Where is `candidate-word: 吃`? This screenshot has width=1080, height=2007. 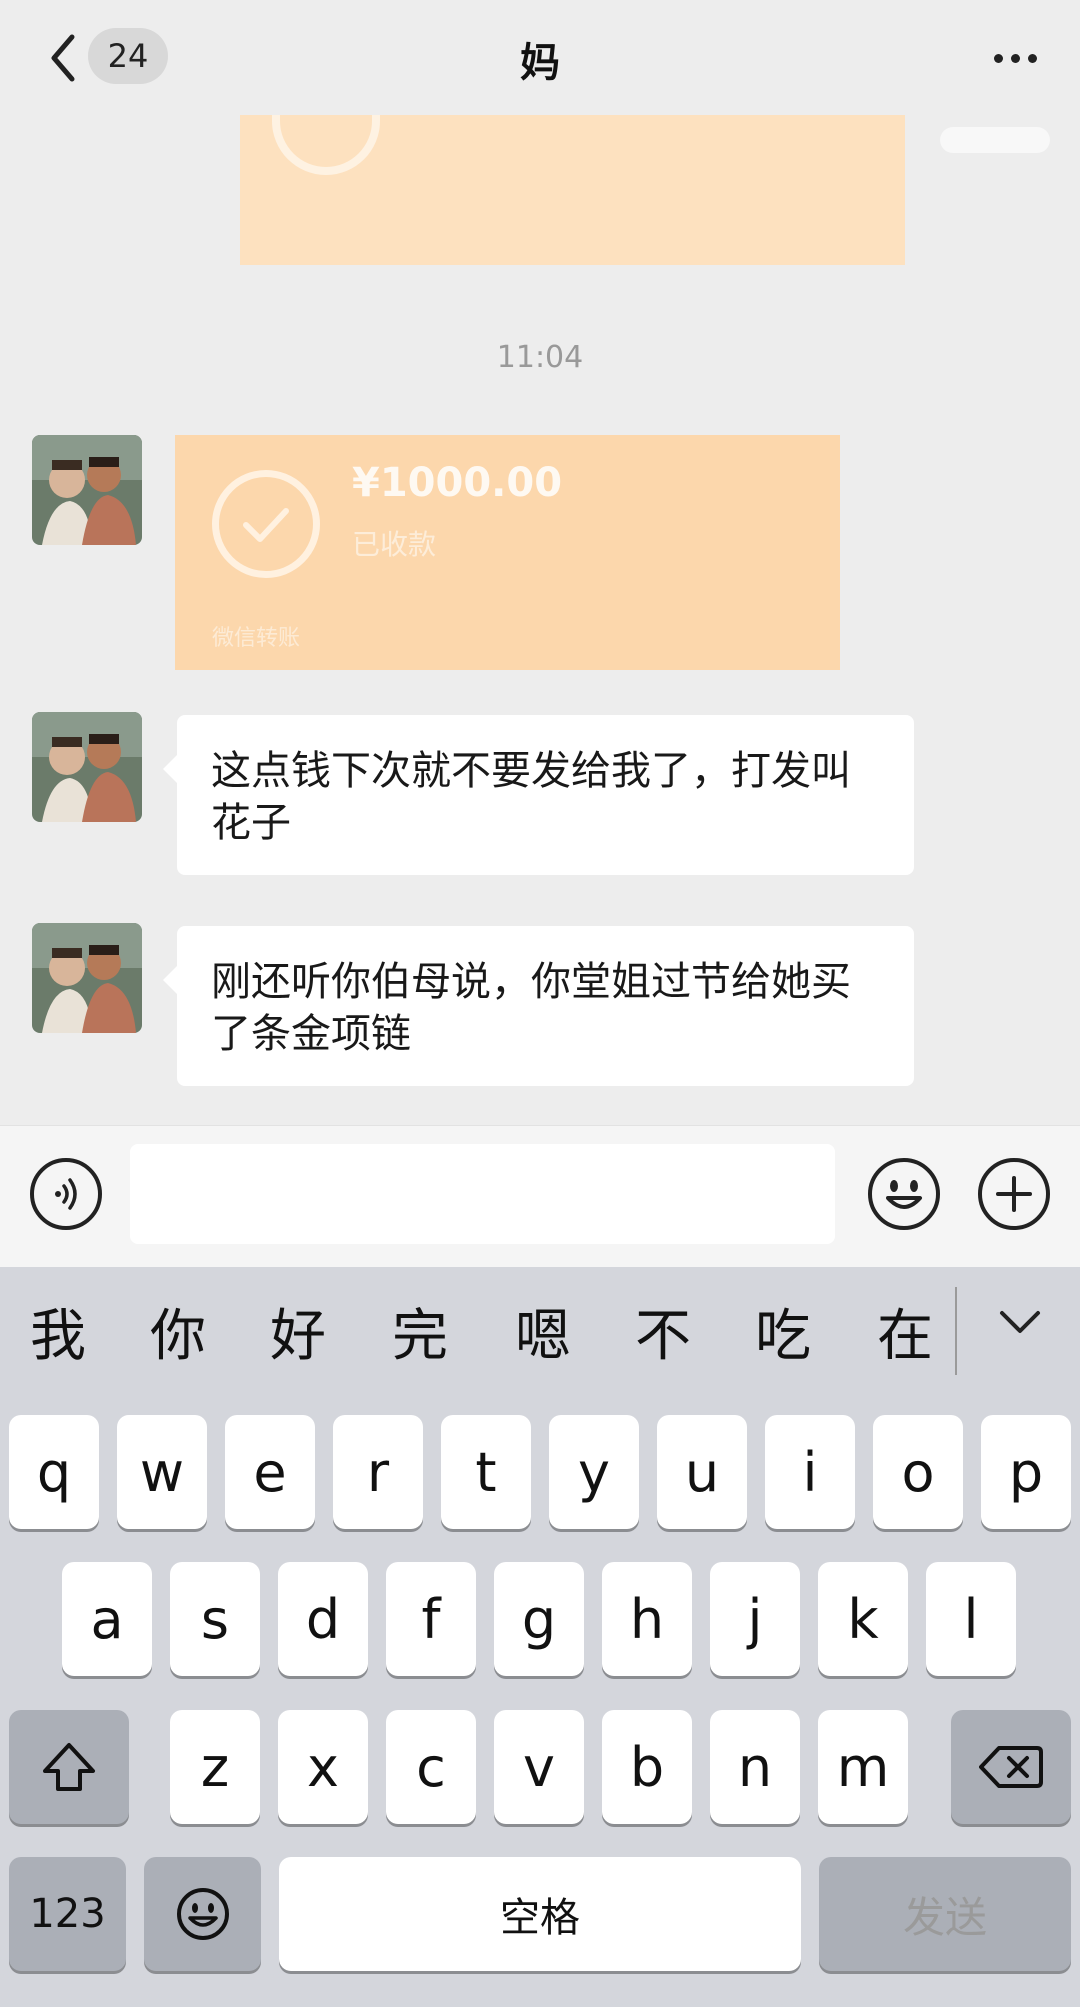
candidate-word: 吃 is located at coordinates (783, 1331).